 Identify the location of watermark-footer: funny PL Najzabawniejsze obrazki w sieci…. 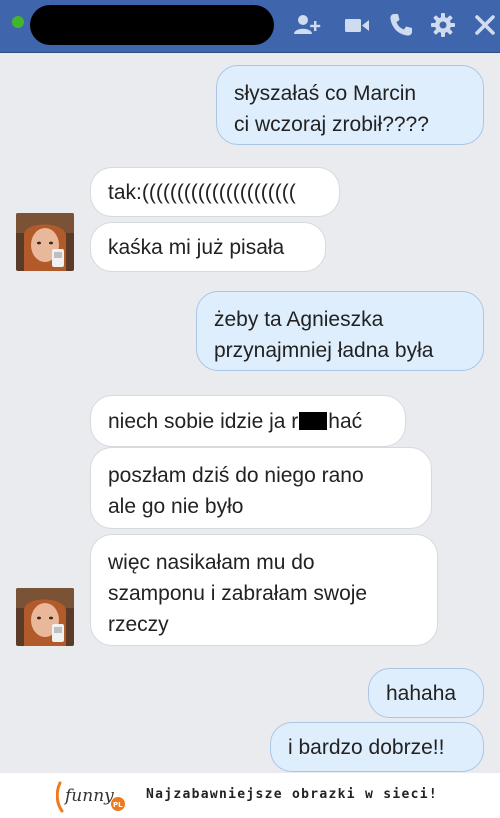
(250, 795).